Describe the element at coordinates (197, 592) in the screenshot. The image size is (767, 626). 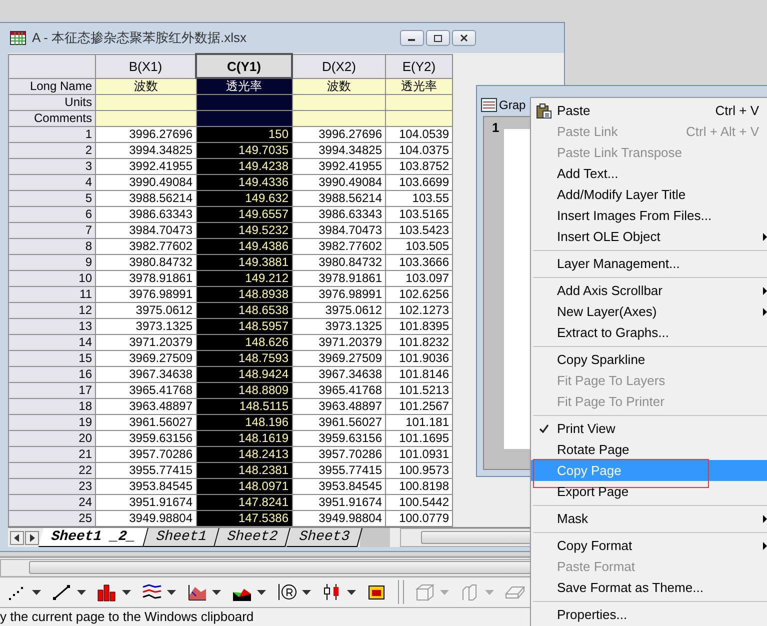
I see `area-plot-icon` at that location.